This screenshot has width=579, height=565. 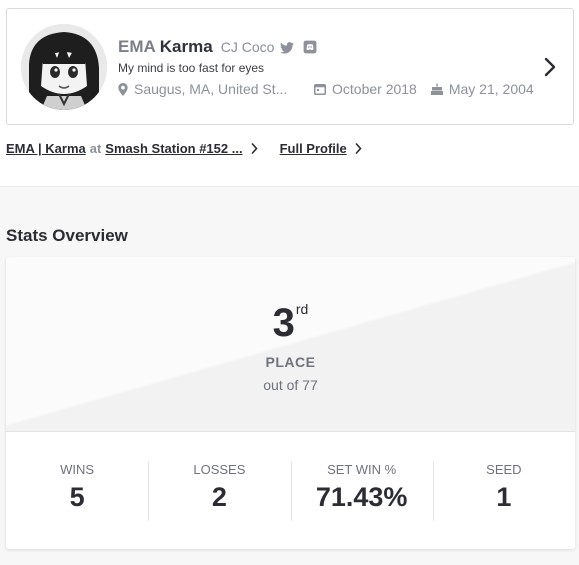 What do you see at coordinates (219, 469) in the screenshot?
I see `stat-label: LOSSES` at bounding box center [219, 469].